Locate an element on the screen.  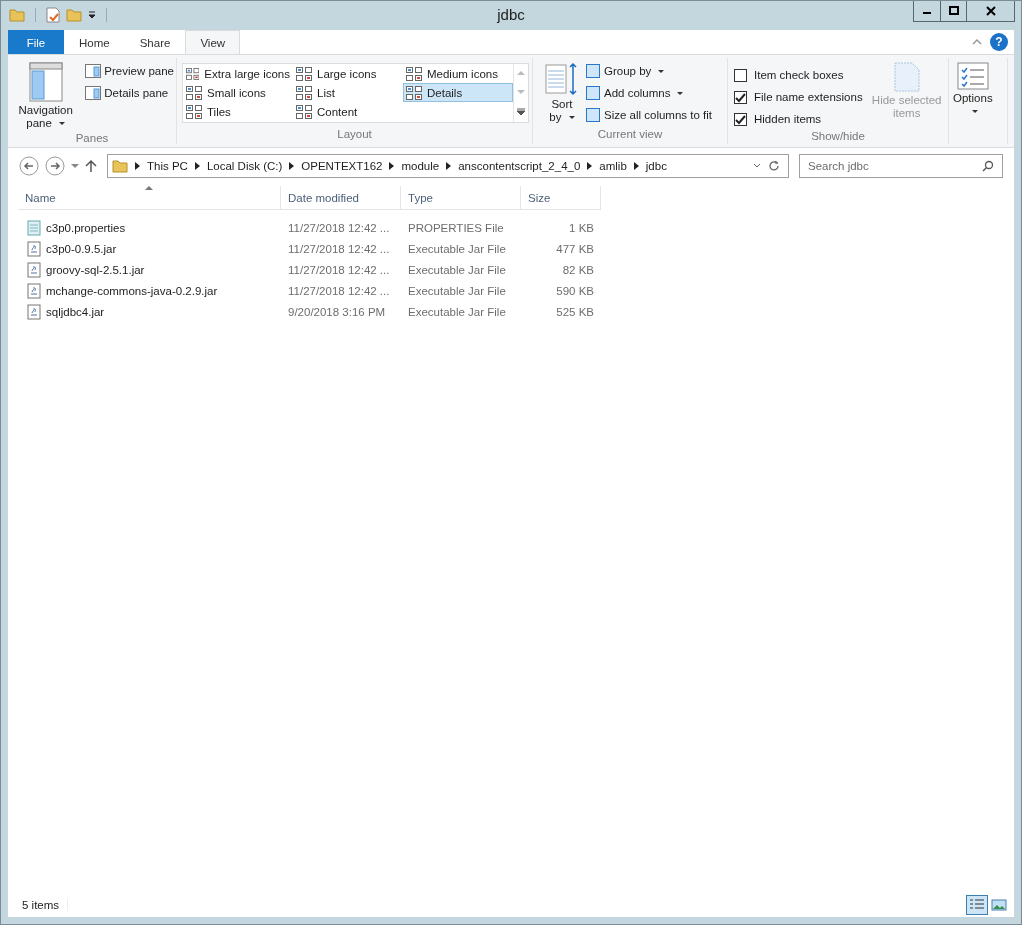
document-icon is located at coordinates (906, 77).